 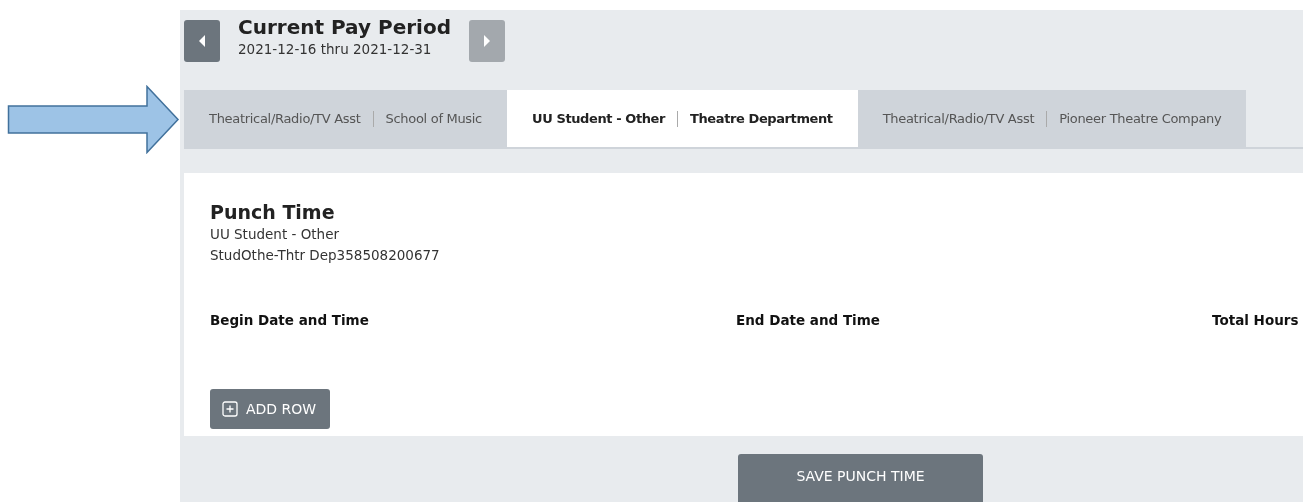 I want to click on previous-button, so click(x=202, y=41).